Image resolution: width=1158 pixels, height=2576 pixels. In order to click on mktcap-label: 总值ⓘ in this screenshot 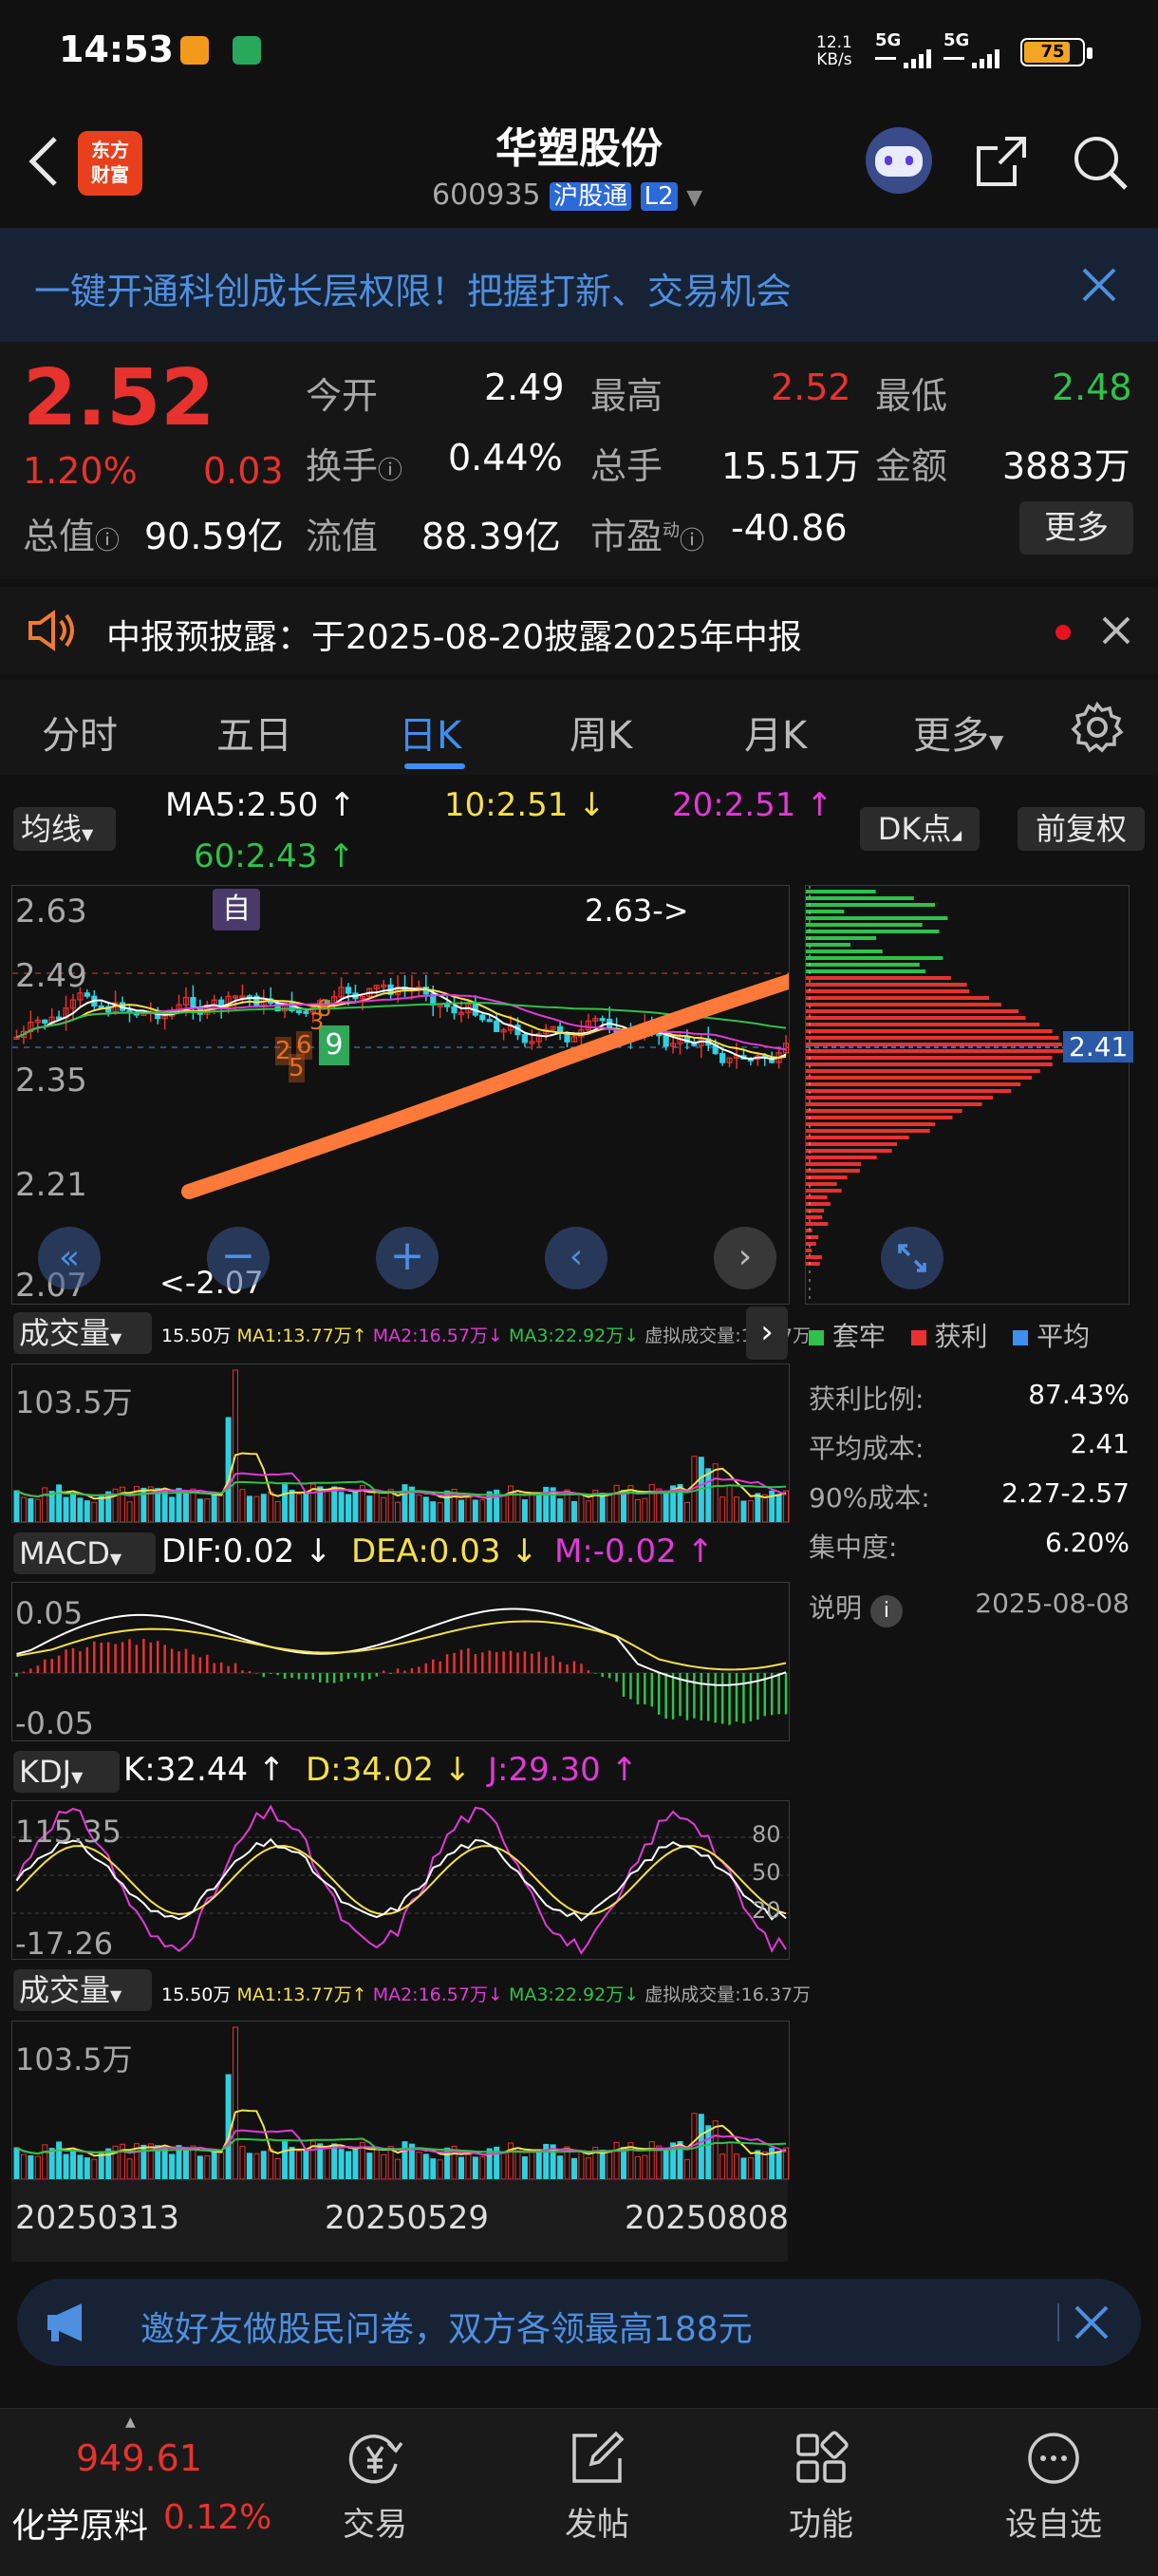, I will do `click(71, 533)`.